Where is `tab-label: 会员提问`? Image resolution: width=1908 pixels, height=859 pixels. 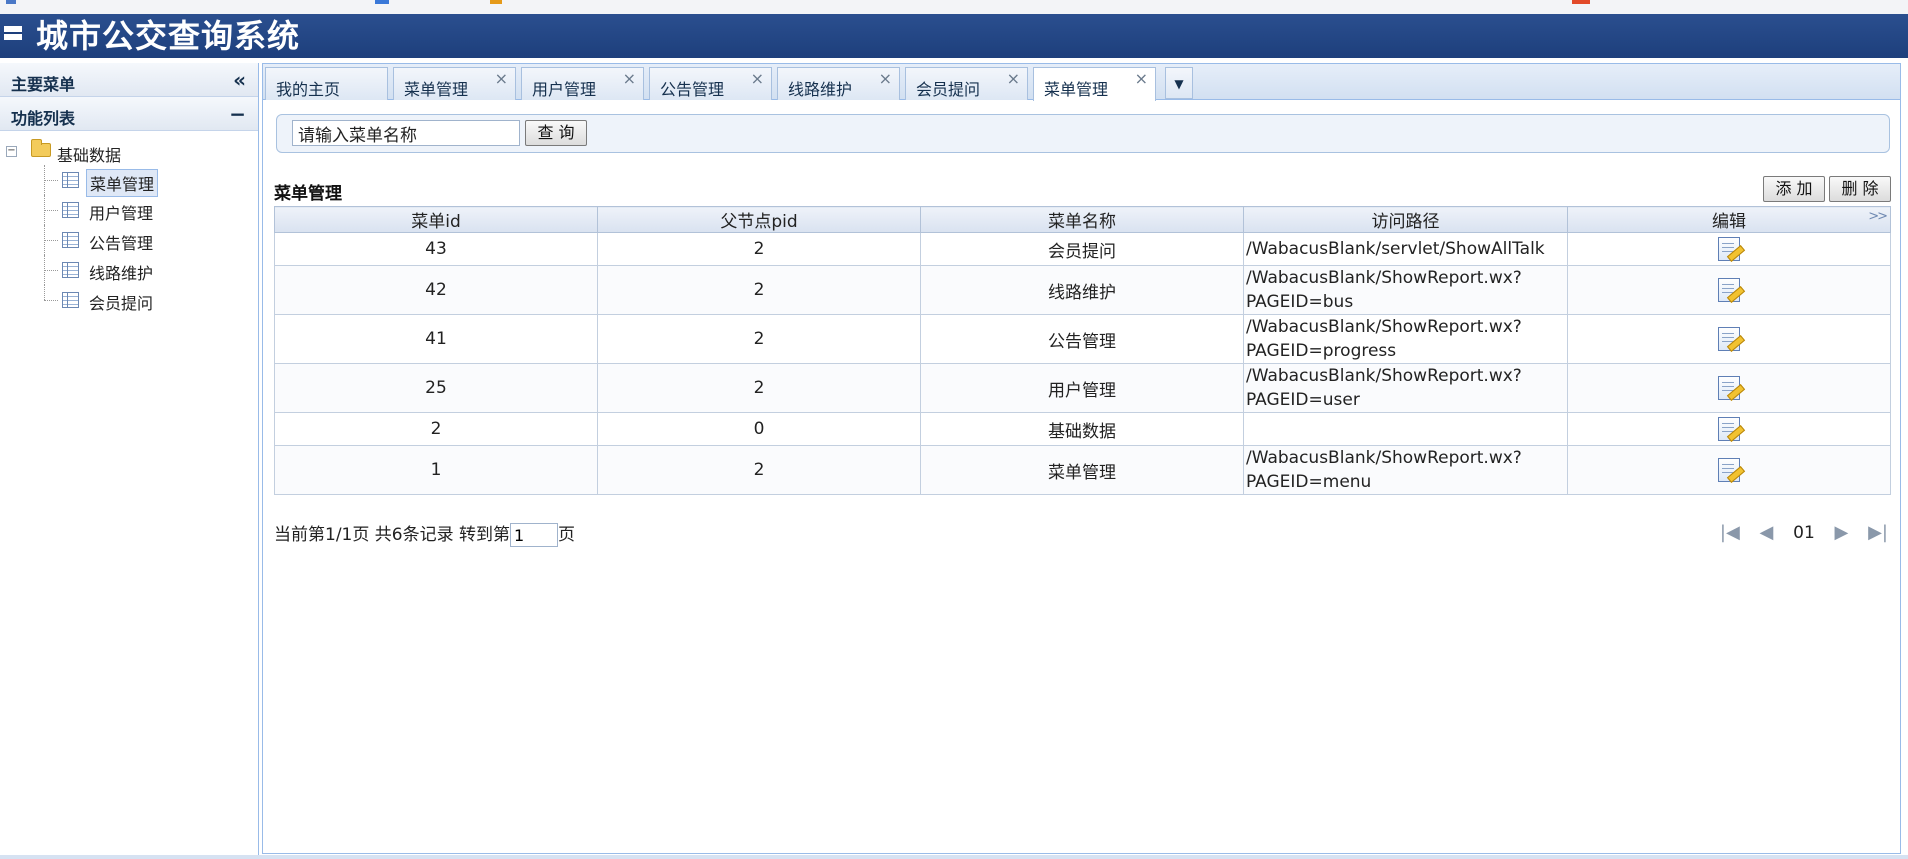 tab-label: 会员提问 is located at coordinates (948, 89).